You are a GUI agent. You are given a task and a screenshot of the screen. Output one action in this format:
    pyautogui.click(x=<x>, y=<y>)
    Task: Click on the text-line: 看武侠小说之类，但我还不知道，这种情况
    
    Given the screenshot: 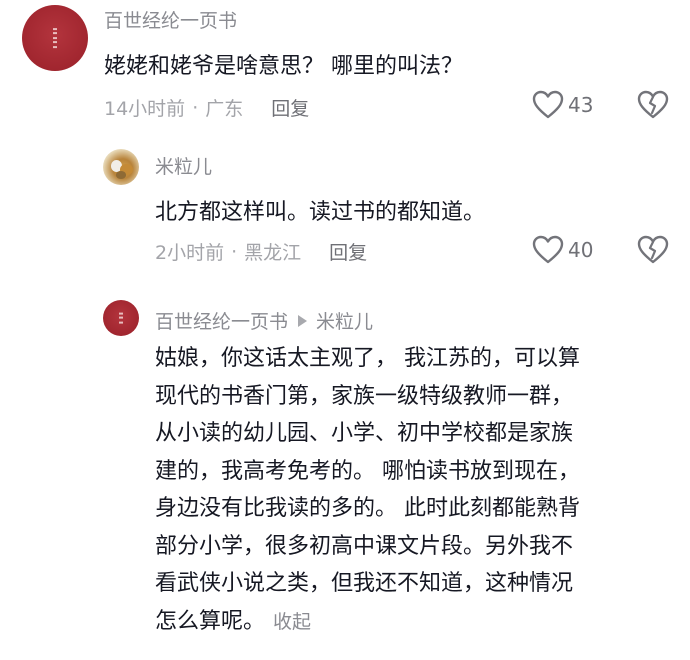 What is the action you would take?
    pyautogui.click(x=364, y=583)
    